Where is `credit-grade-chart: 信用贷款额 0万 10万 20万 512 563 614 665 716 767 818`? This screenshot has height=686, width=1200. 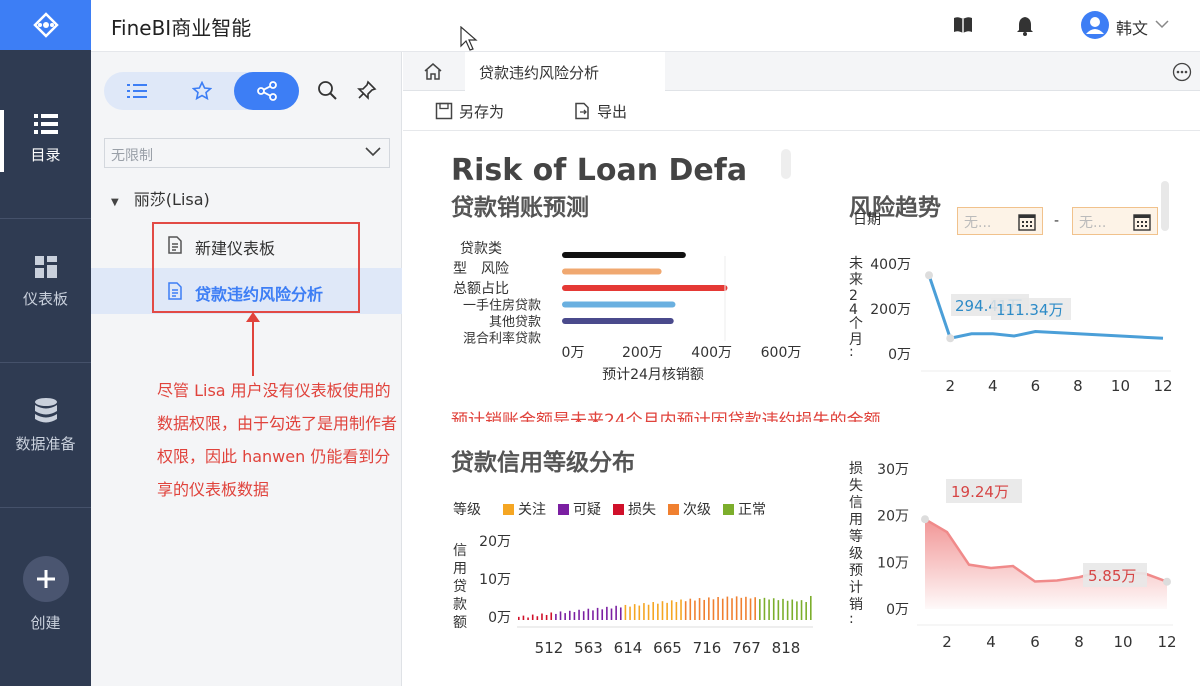
credit-grade-chart: 信用贷款额 0万 10万 20万 512 563 614 665 716 767 818 is located at coordinates (633, 595).